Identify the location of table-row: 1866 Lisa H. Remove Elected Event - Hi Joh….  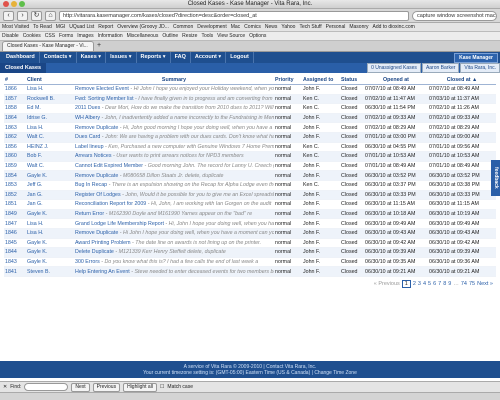
(250, 89).